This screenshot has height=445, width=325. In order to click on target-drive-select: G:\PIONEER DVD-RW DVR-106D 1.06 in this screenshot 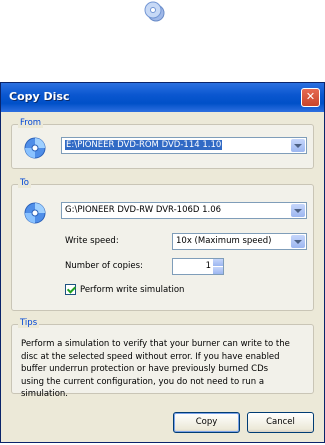, I will do `click(184, 210)`.